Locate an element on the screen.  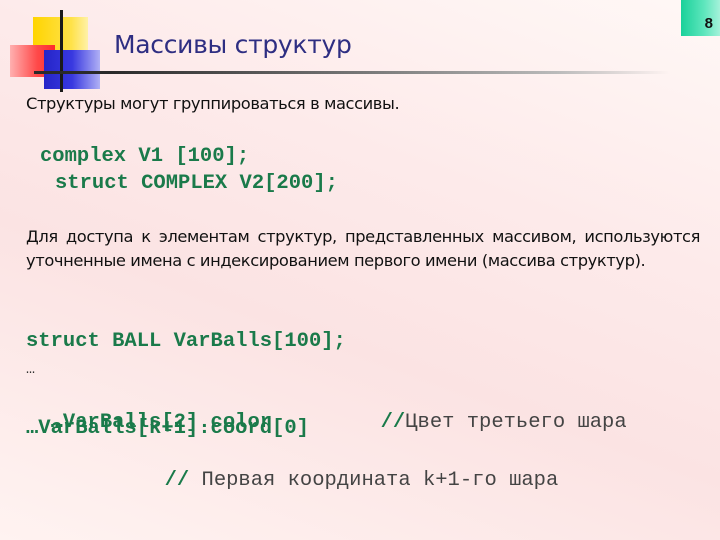
decorative-logo is located at coordinates (57, 47).